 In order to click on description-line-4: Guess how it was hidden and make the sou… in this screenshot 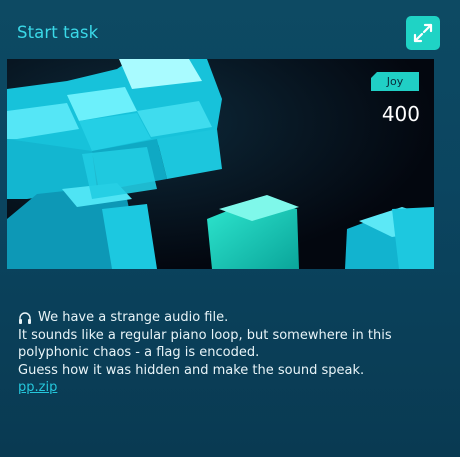, I will do `click(191, 370)`.